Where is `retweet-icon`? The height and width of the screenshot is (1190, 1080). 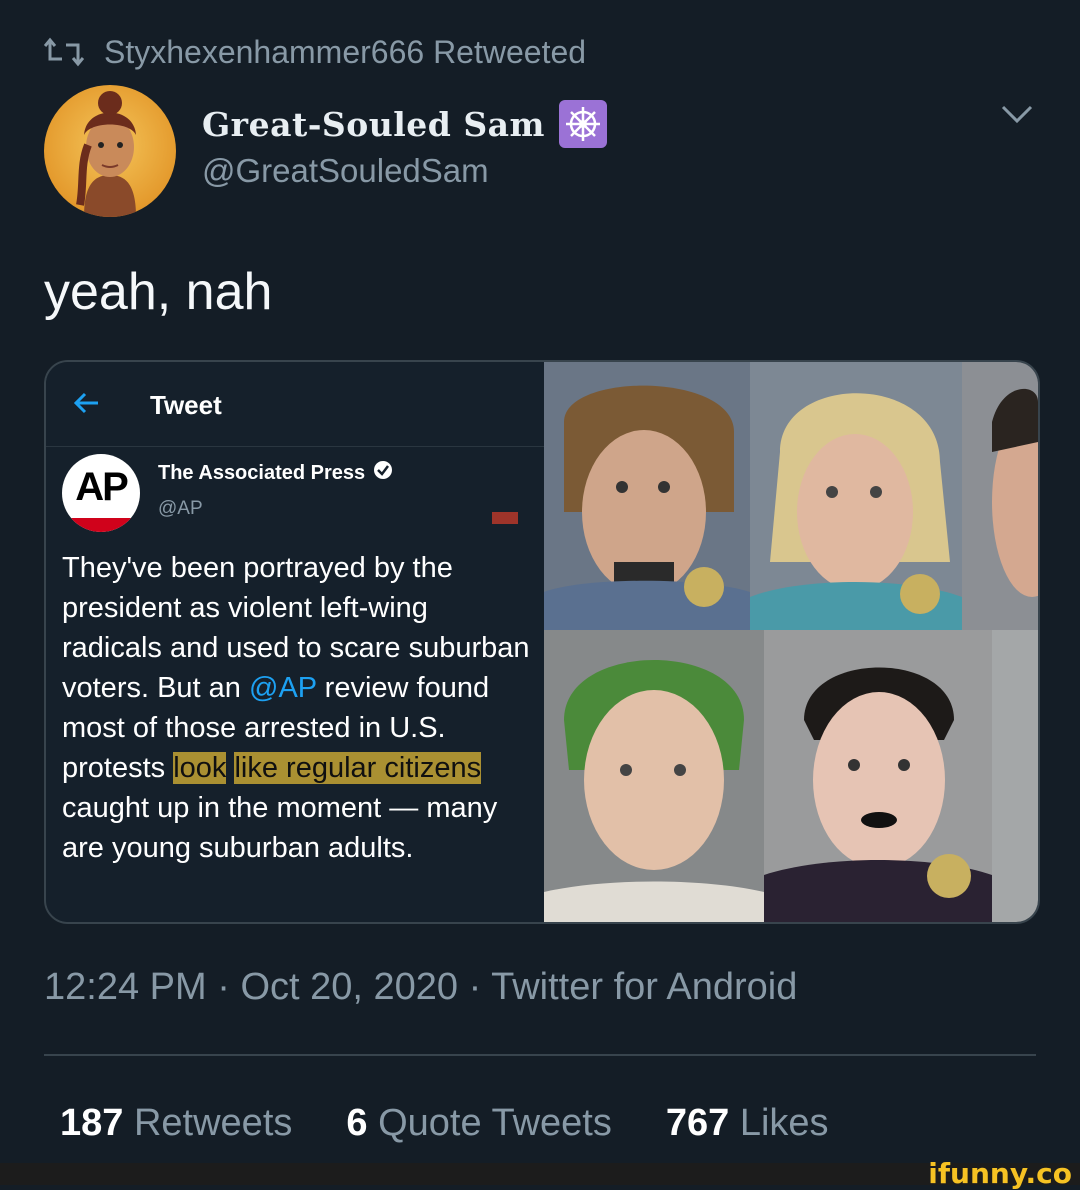 retweet-icon is located at coordinates (64, 52).